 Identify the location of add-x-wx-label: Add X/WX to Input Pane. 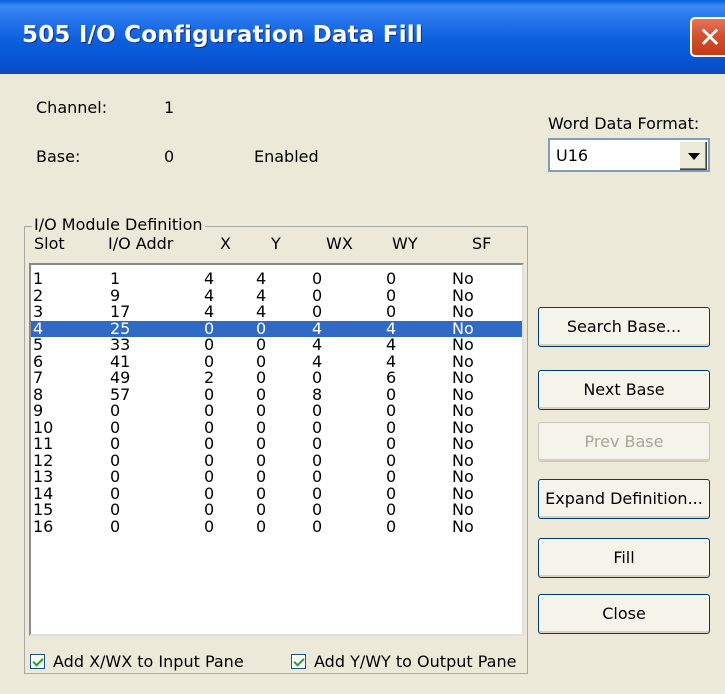
(148, 661).